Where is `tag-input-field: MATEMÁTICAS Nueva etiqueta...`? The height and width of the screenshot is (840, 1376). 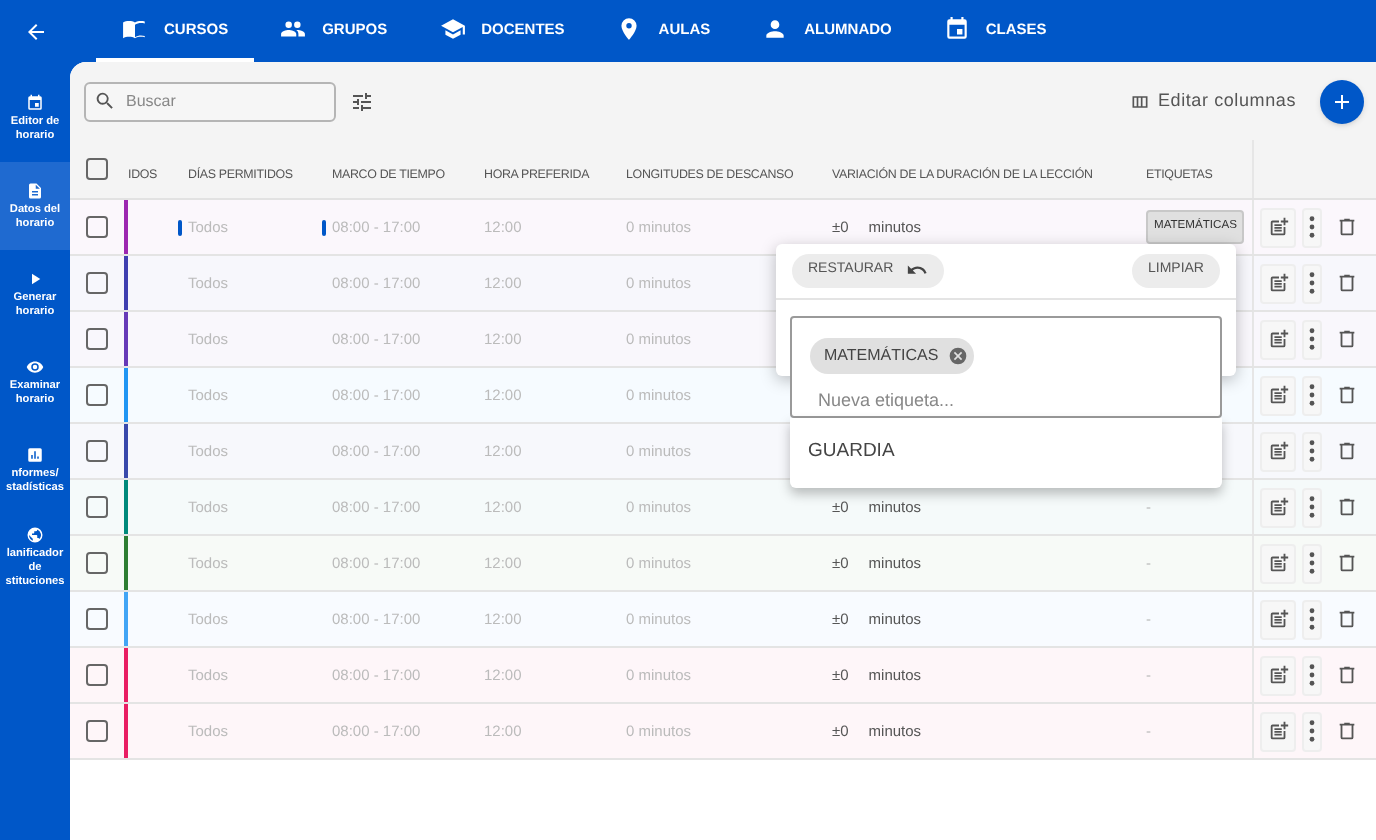 tag-input-field: MATEMÁTICAS Nueva etiqueta... is located at coordinates (1006, 367).